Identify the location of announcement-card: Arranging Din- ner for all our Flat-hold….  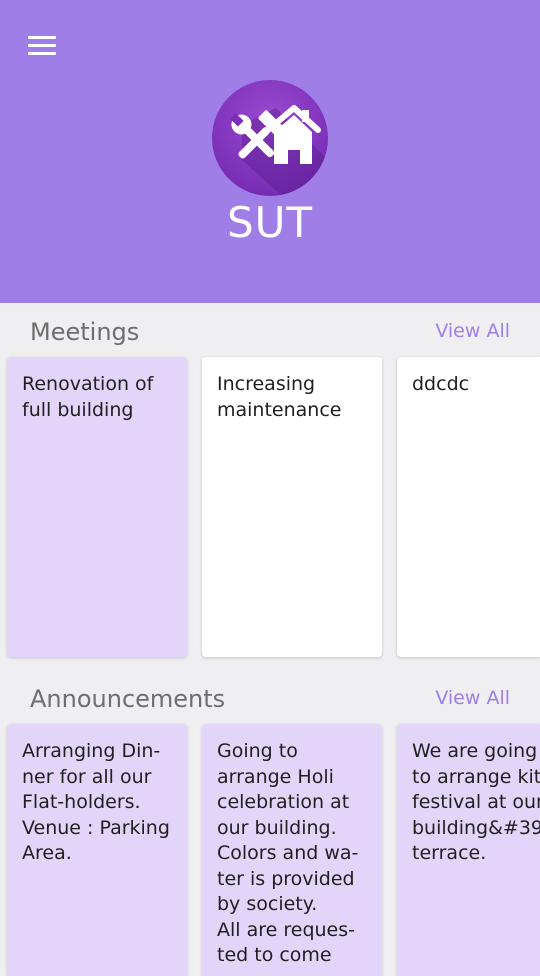
(97, 850).